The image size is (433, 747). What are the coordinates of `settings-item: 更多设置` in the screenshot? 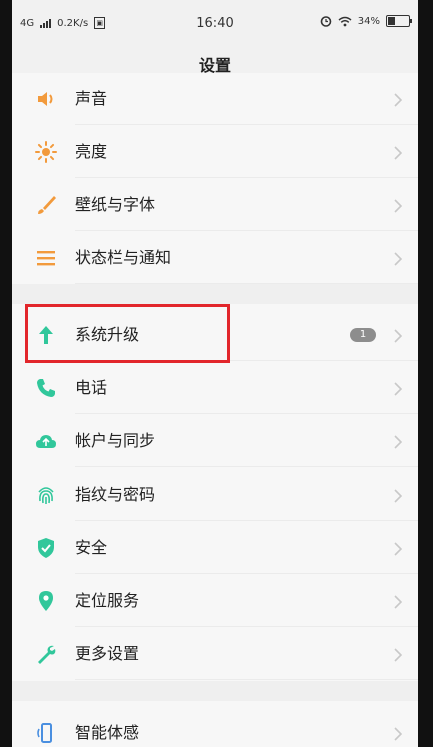 It's located at (215, 654).